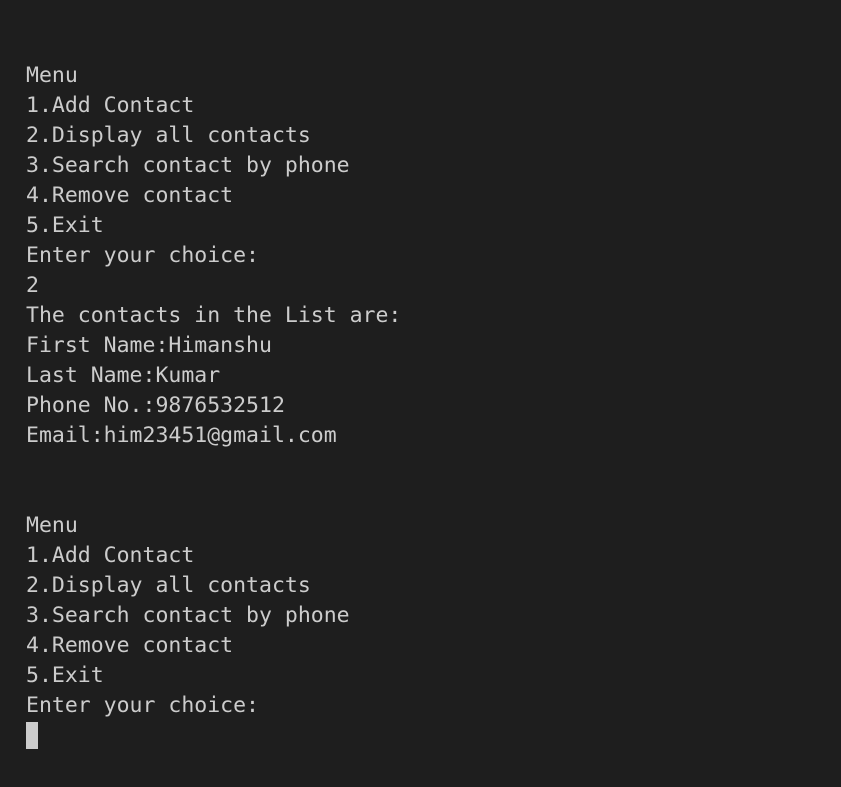  Describe the element at coordinates (123, 375) in the screenshot. I see `contact-last-name: Last Name:Kumar` at that location.